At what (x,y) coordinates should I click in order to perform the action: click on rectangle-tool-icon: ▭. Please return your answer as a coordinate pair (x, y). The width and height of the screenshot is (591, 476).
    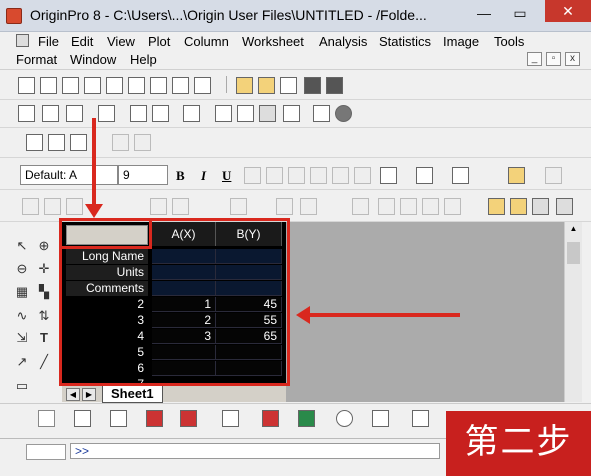
    Looking at the image, I should click on (22, 386).